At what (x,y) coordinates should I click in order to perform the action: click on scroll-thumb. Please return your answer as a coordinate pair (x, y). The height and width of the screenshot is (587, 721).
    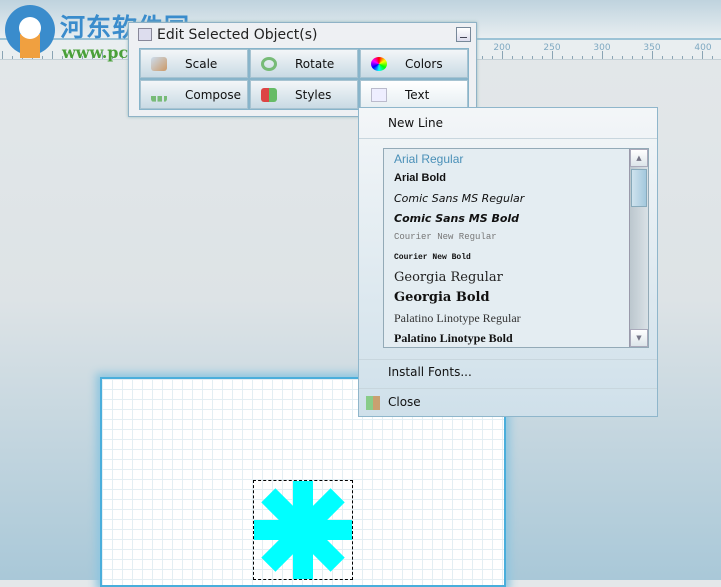
    Looking at the image, I should click on (639, 188).